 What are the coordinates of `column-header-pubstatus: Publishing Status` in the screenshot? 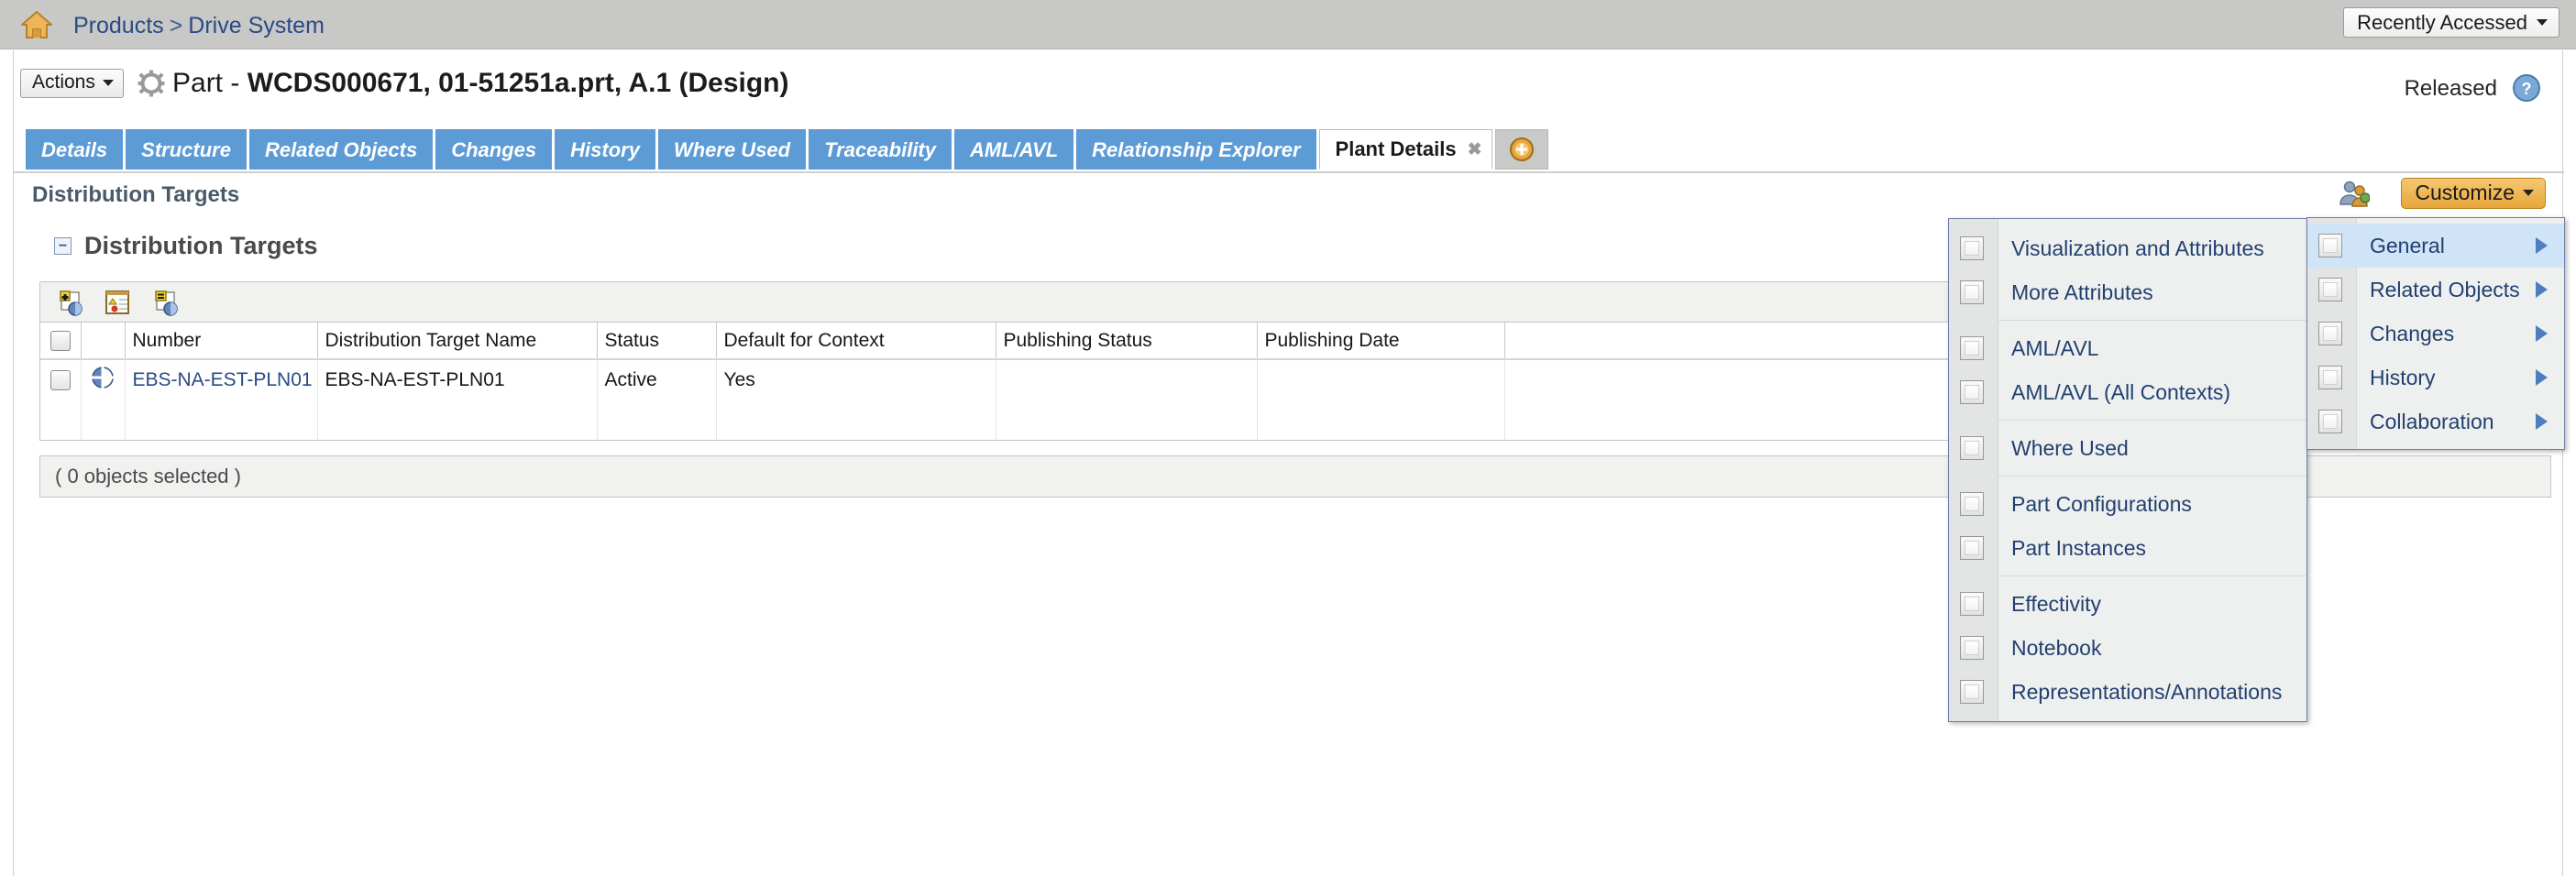 It's located at (1127, 341).